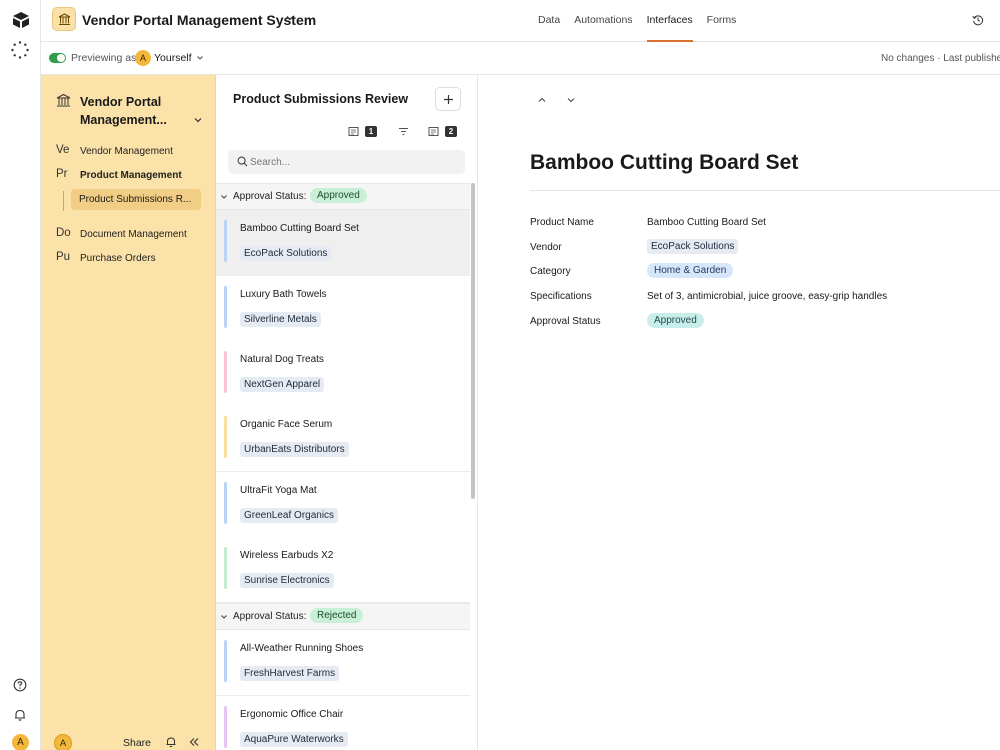 The image size is (1000, 750). I want to click on record-name: Organic Face Serum, so click(286, 424).